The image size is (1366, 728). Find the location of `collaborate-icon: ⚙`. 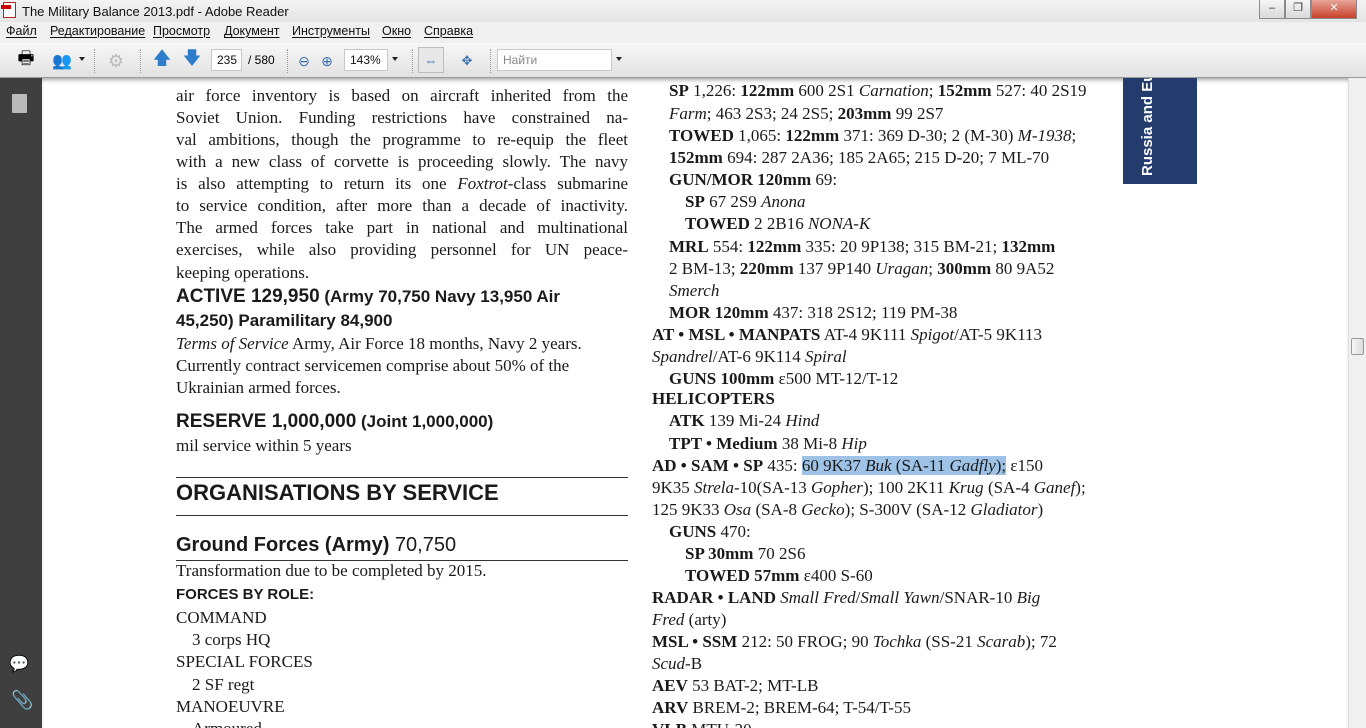

collaborate-icon: ⚙ is located at coordinates (116, 60).